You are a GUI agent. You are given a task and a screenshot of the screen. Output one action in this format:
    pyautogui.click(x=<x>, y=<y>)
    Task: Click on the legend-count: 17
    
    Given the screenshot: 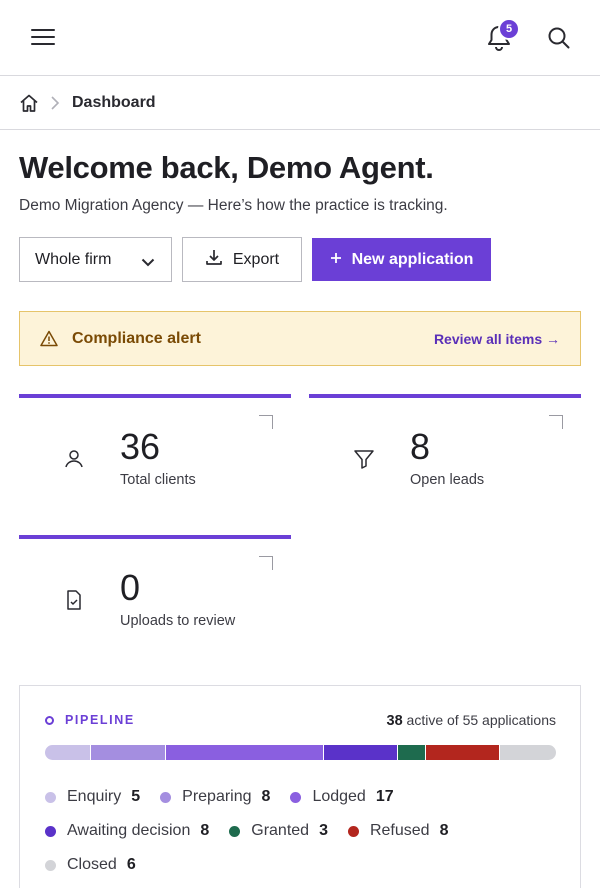 What is the action you would take?
    pyautogui.click(x=384, y=796)
    